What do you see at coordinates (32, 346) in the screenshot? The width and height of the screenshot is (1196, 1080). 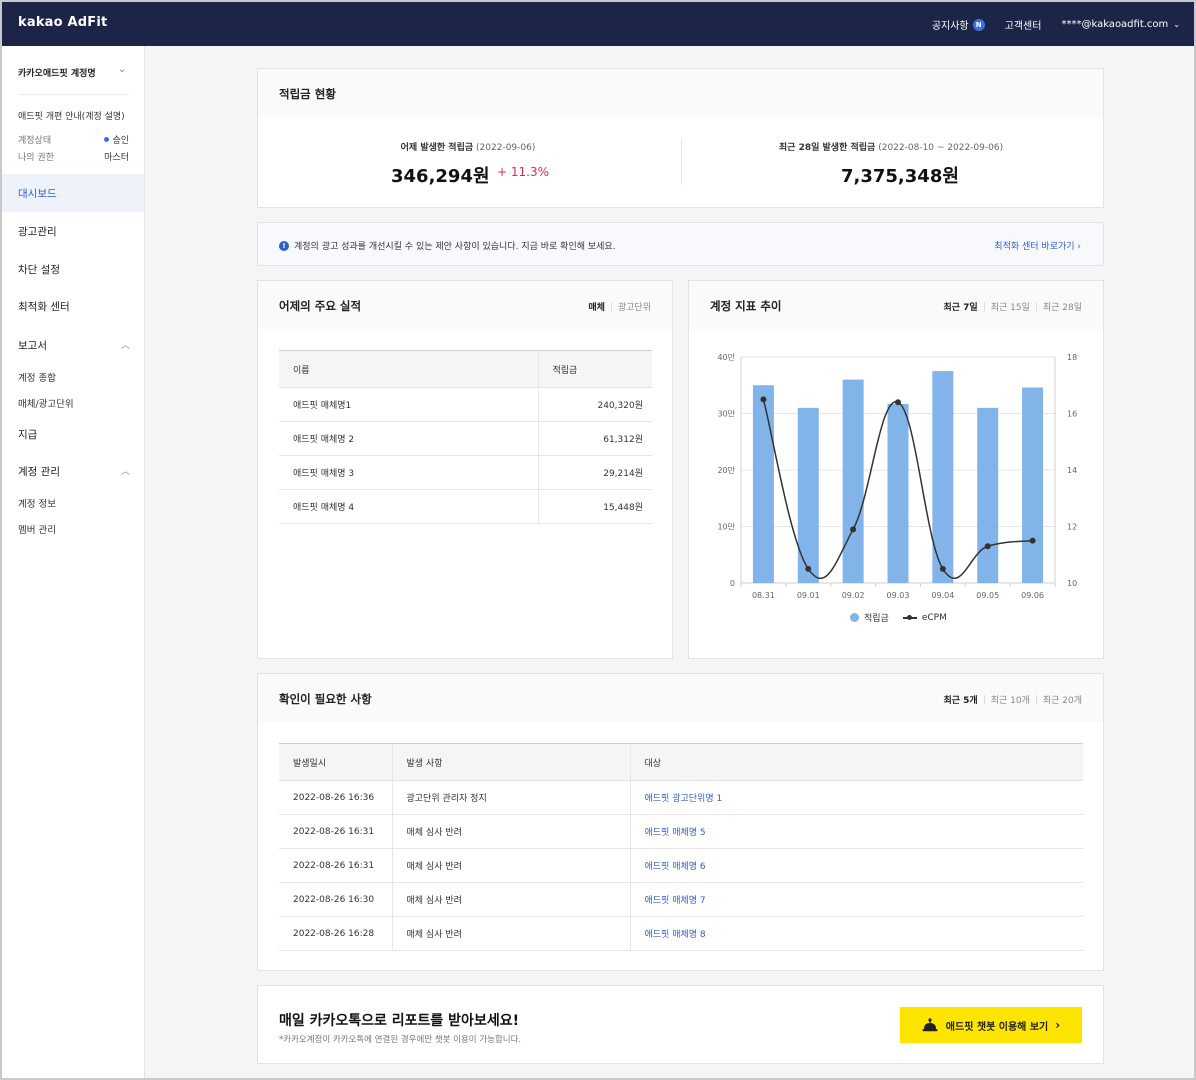 I see `reports-label: 보고서` at bounding box center [32, 346].